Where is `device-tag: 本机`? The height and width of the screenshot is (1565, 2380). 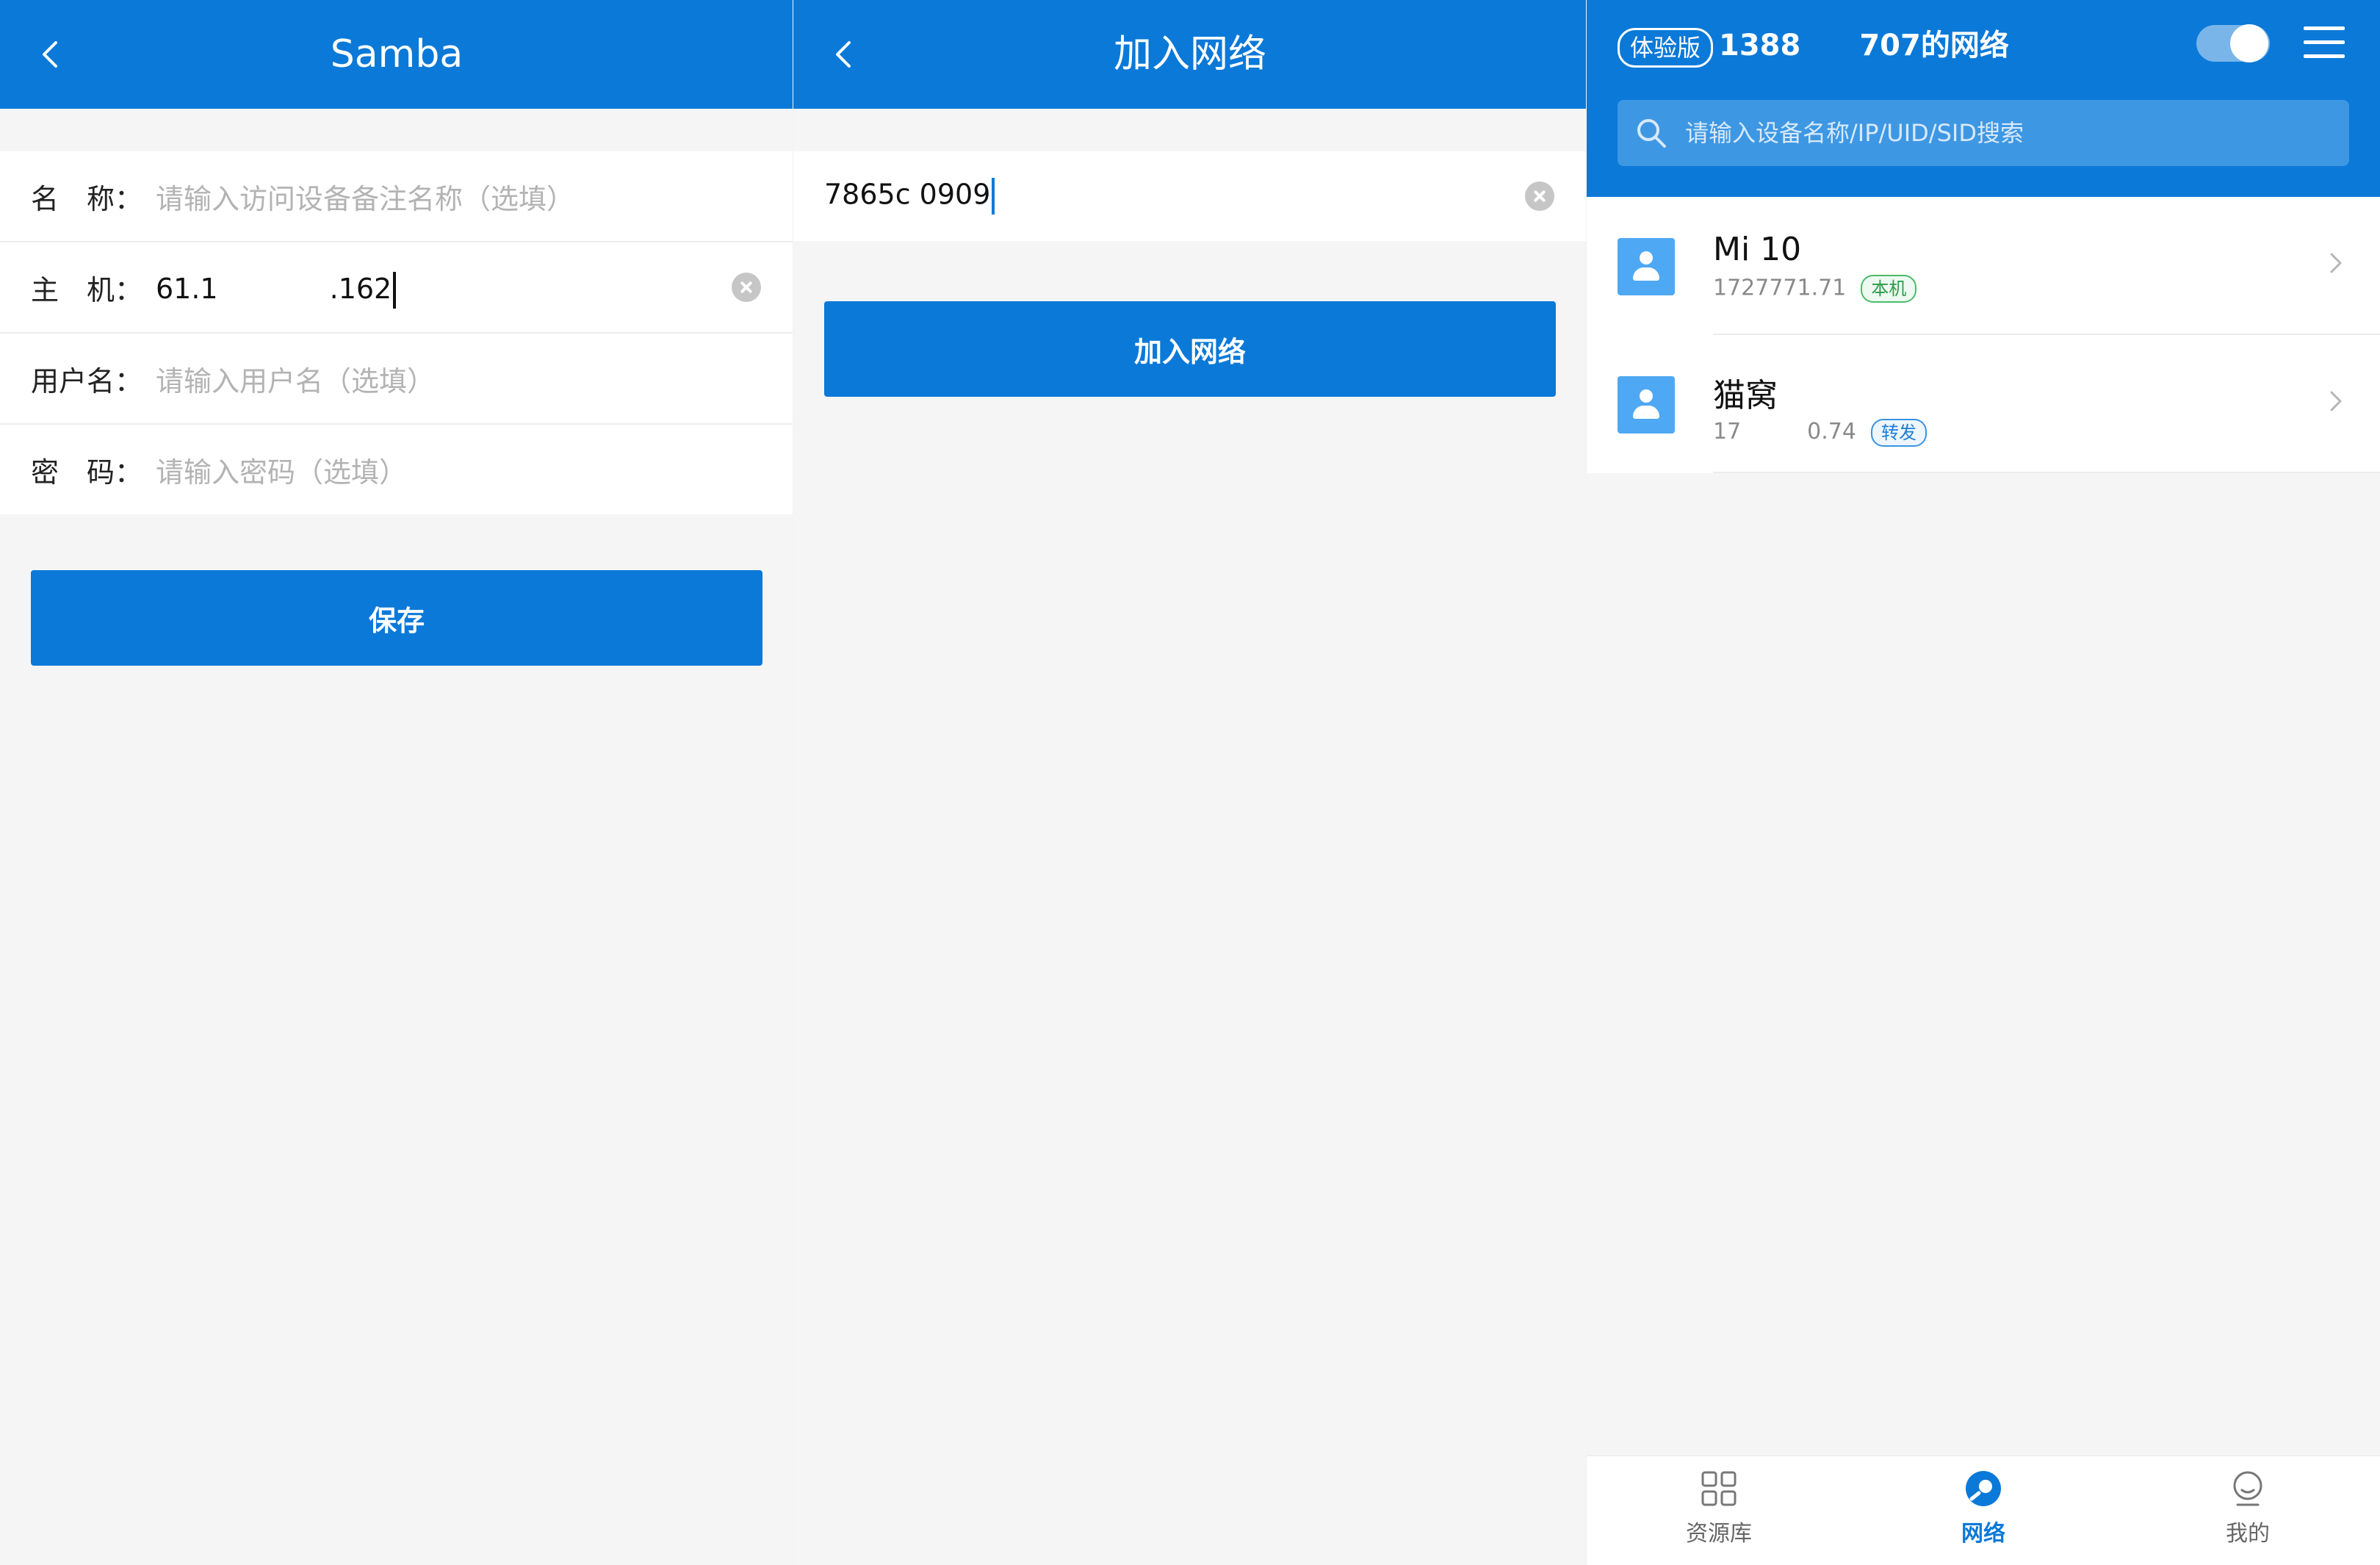
device-tag: 本机 is located at coordinates (1889, 289).